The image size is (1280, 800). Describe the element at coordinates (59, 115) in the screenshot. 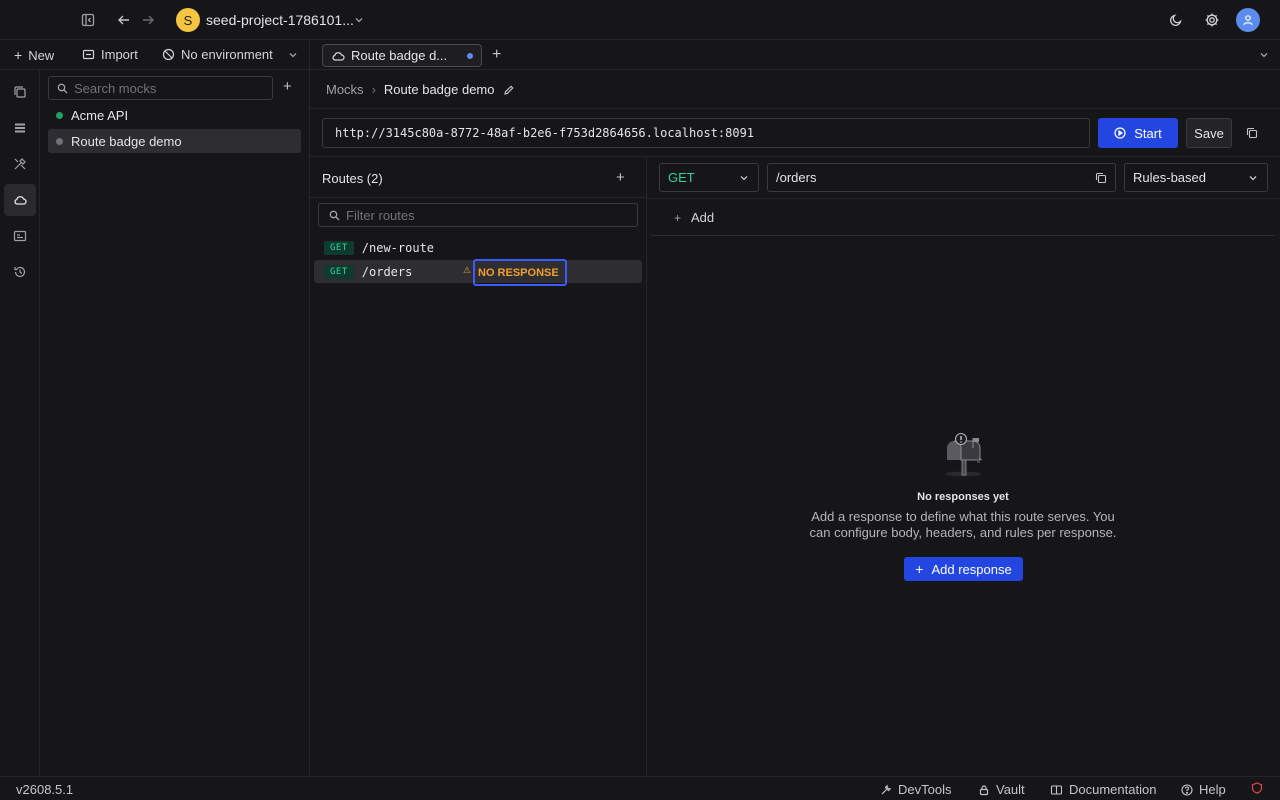

I see `status-dot-running` at that location.